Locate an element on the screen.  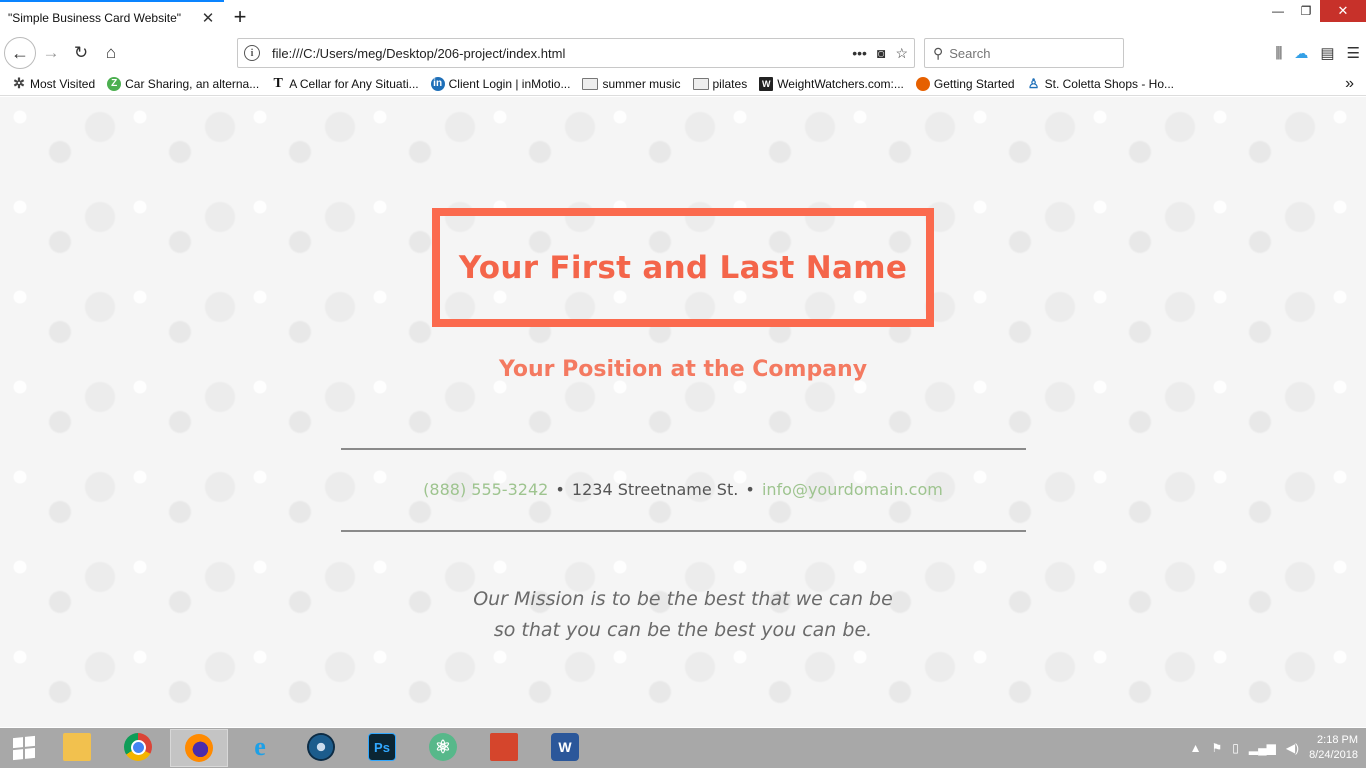
url-actions: ••• ◙ ☆ is located at coordinates (880, 53).